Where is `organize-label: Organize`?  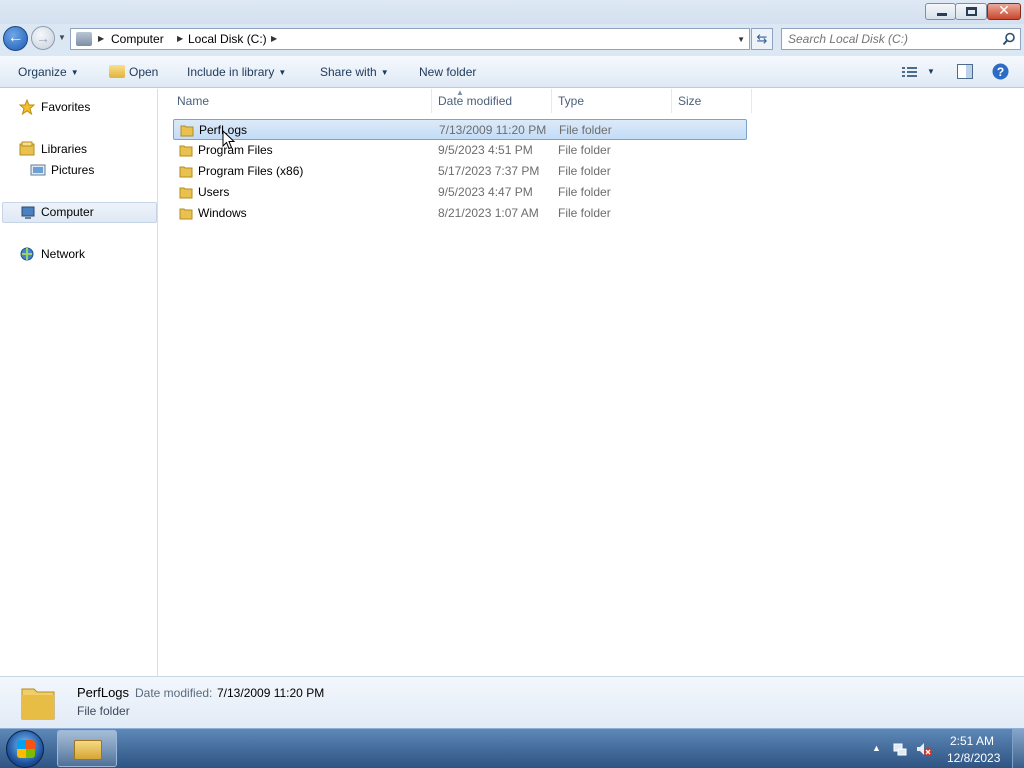 organize-label: Organize is located at coordinates (42, 72).